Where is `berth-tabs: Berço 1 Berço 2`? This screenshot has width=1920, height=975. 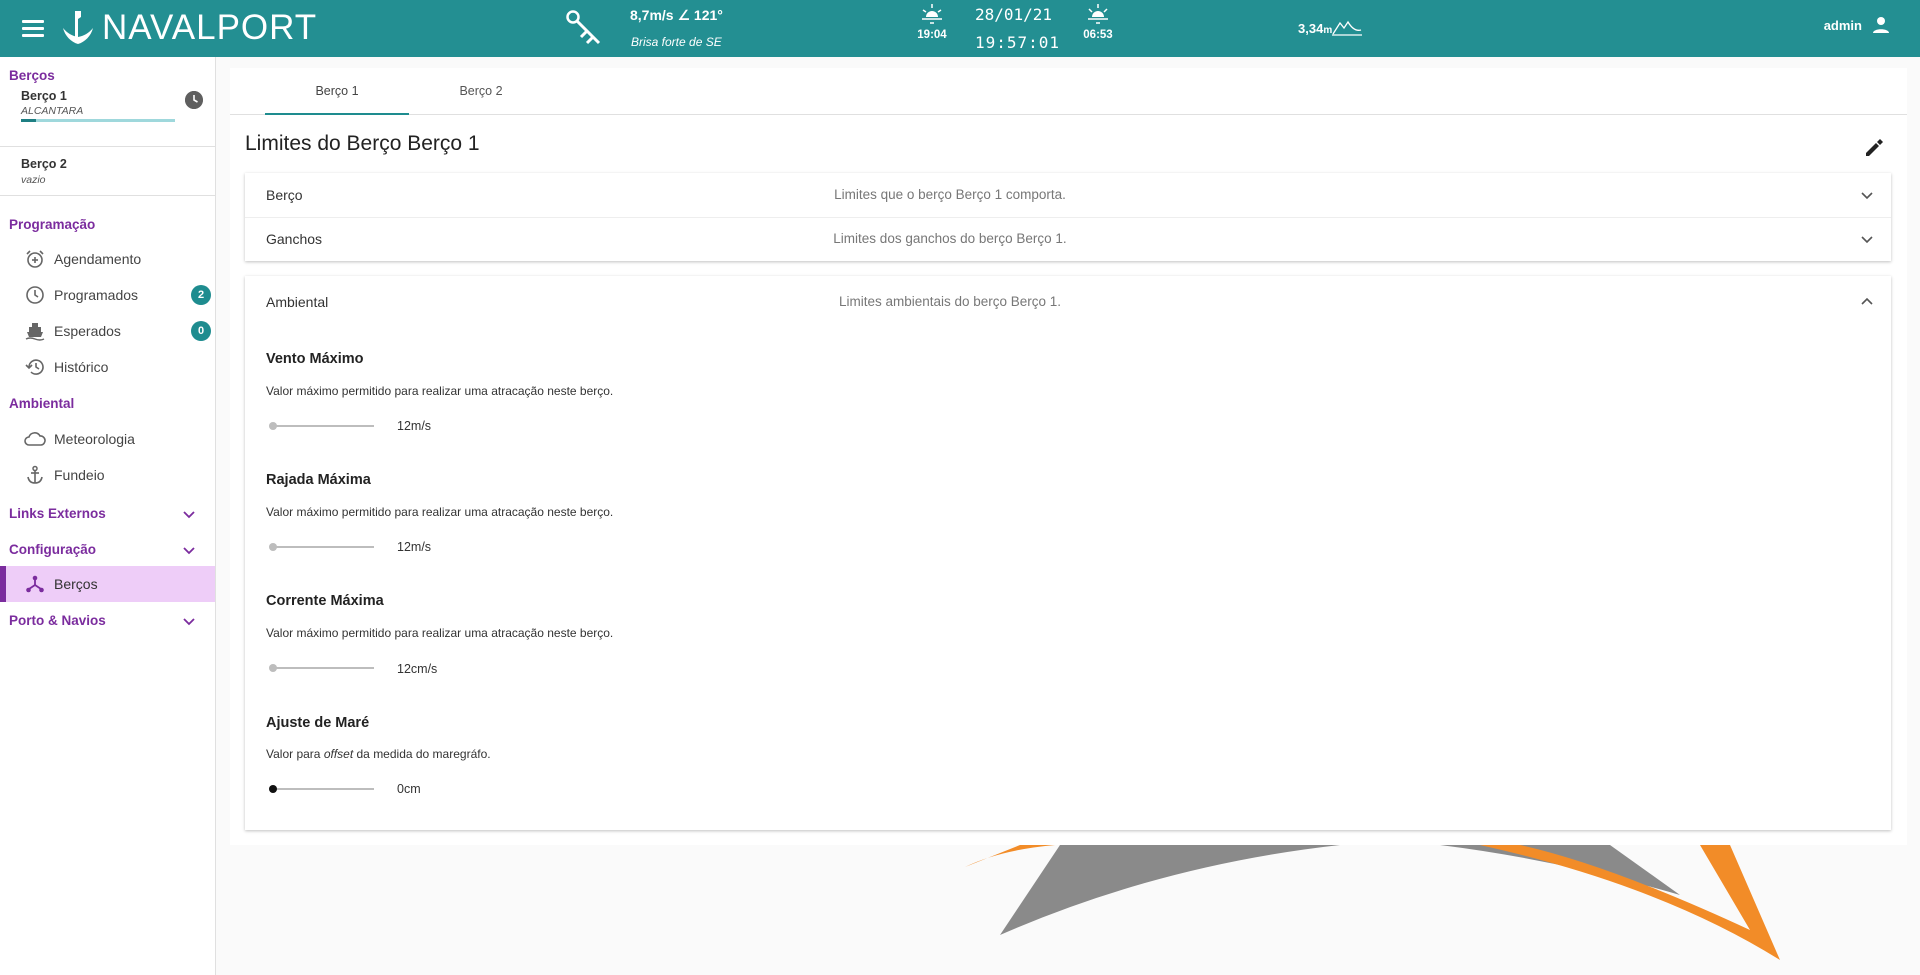 berth-tabs: Berço 1 Berço 2 is located at coordinates (1068, 91).